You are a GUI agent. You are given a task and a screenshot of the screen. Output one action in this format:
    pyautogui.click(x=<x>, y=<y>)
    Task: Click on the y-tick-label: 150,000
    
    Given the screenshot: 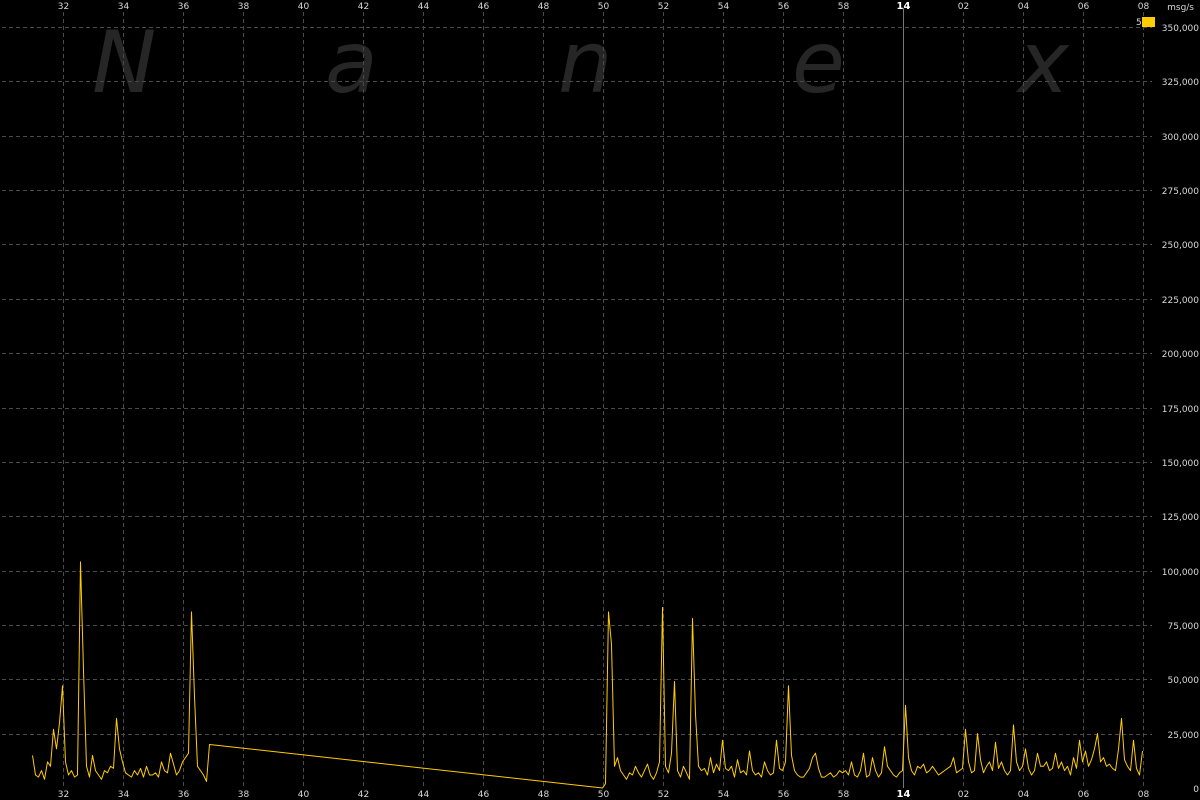 What is the action you would take?
    pyautogui.click(x=1180, y=464)
    